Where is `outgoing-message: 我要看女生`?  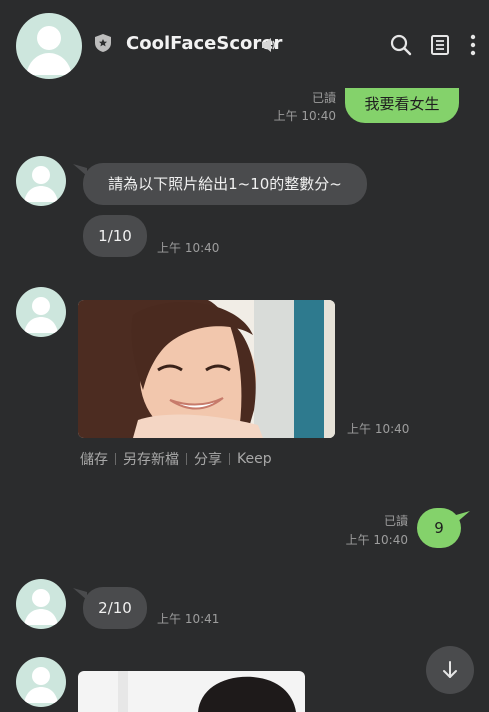 outgoing-message: 我要看女生 is located at coordinates (402, 104).